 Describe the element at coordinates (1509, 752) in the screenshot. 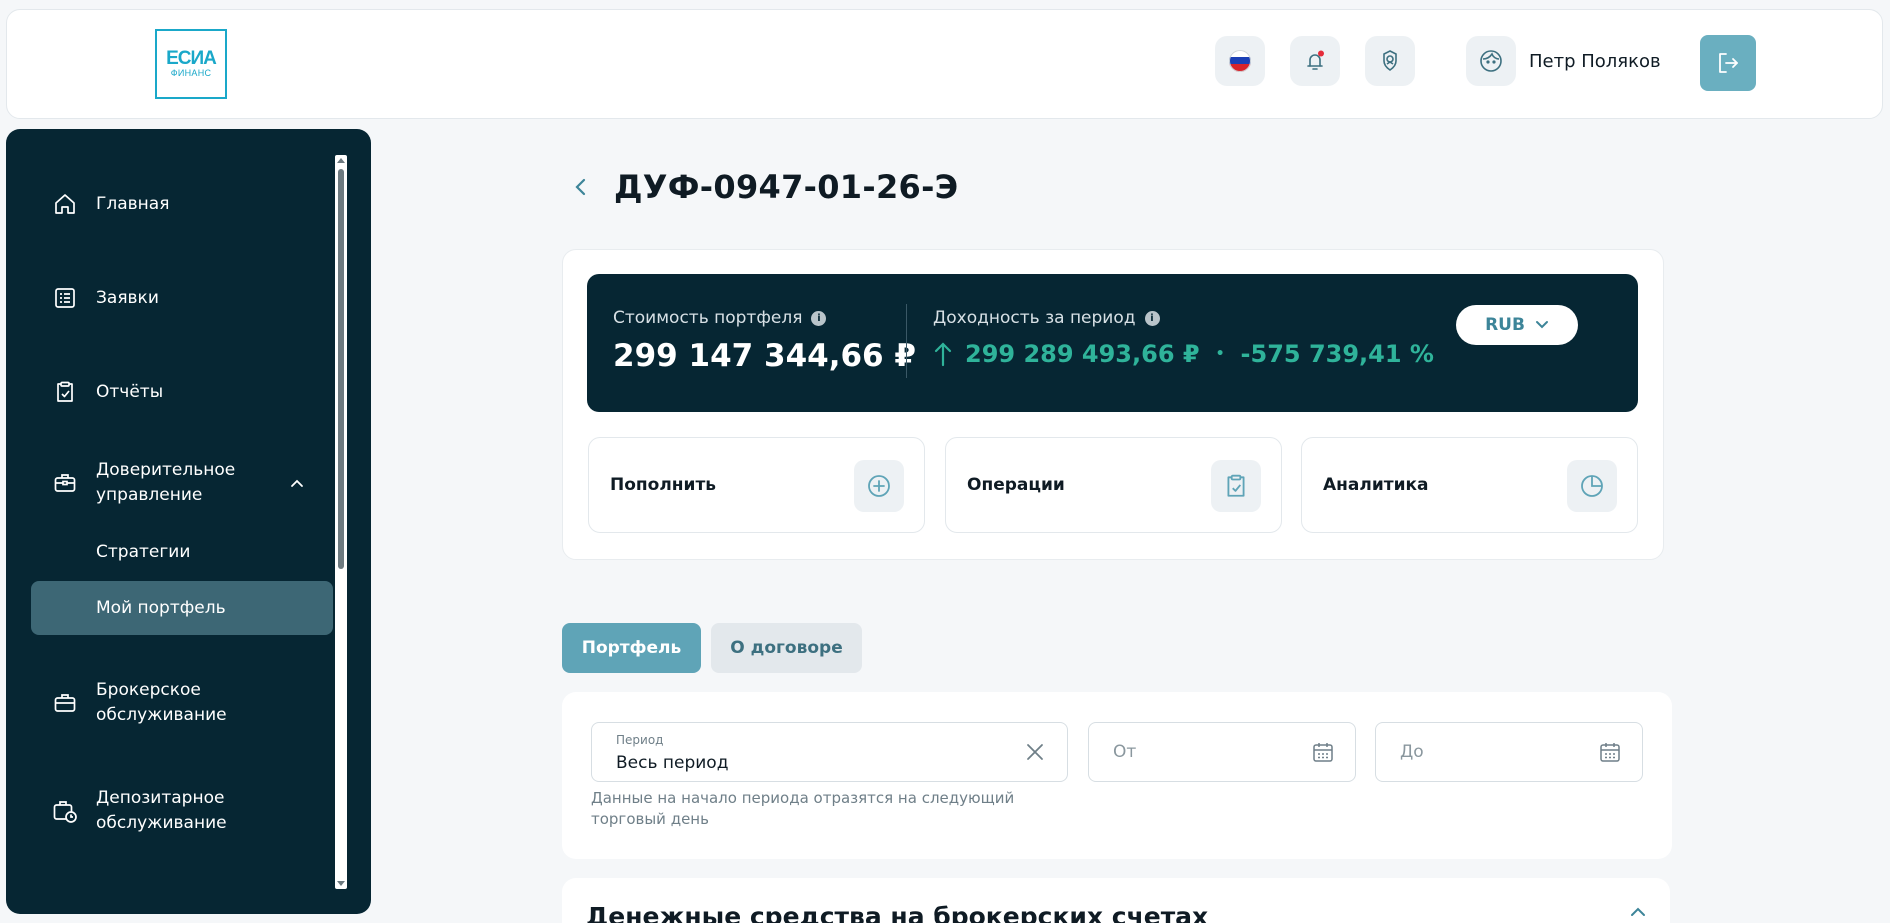

I see `date-to-field: До` at that location.